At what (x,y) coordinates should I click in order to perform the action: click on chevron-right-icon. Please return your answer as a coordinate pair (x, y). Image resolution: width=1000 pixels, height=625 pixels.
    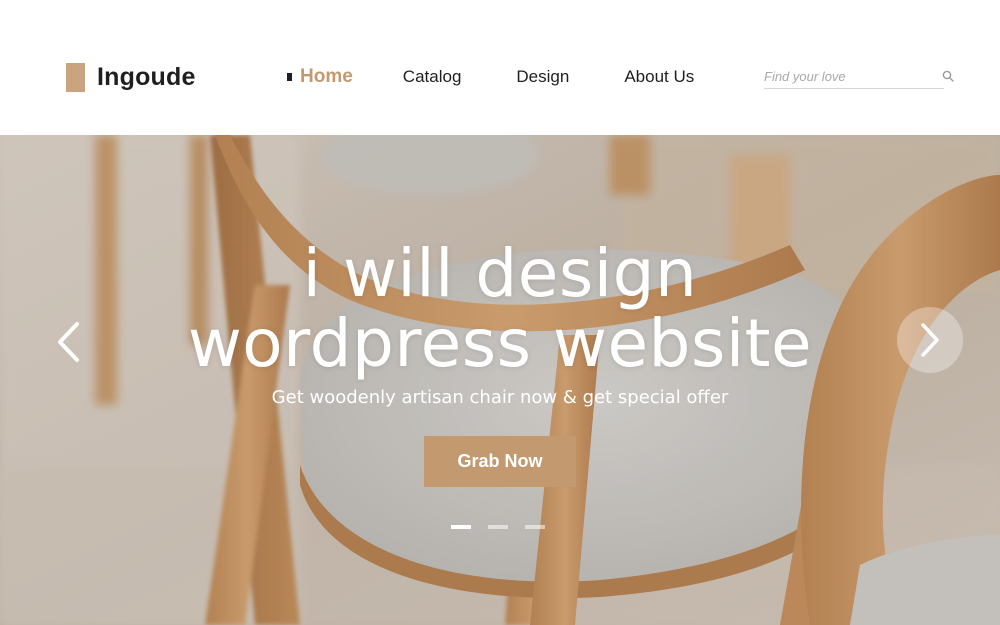
    Looking at the image, I should click on (930, 340).